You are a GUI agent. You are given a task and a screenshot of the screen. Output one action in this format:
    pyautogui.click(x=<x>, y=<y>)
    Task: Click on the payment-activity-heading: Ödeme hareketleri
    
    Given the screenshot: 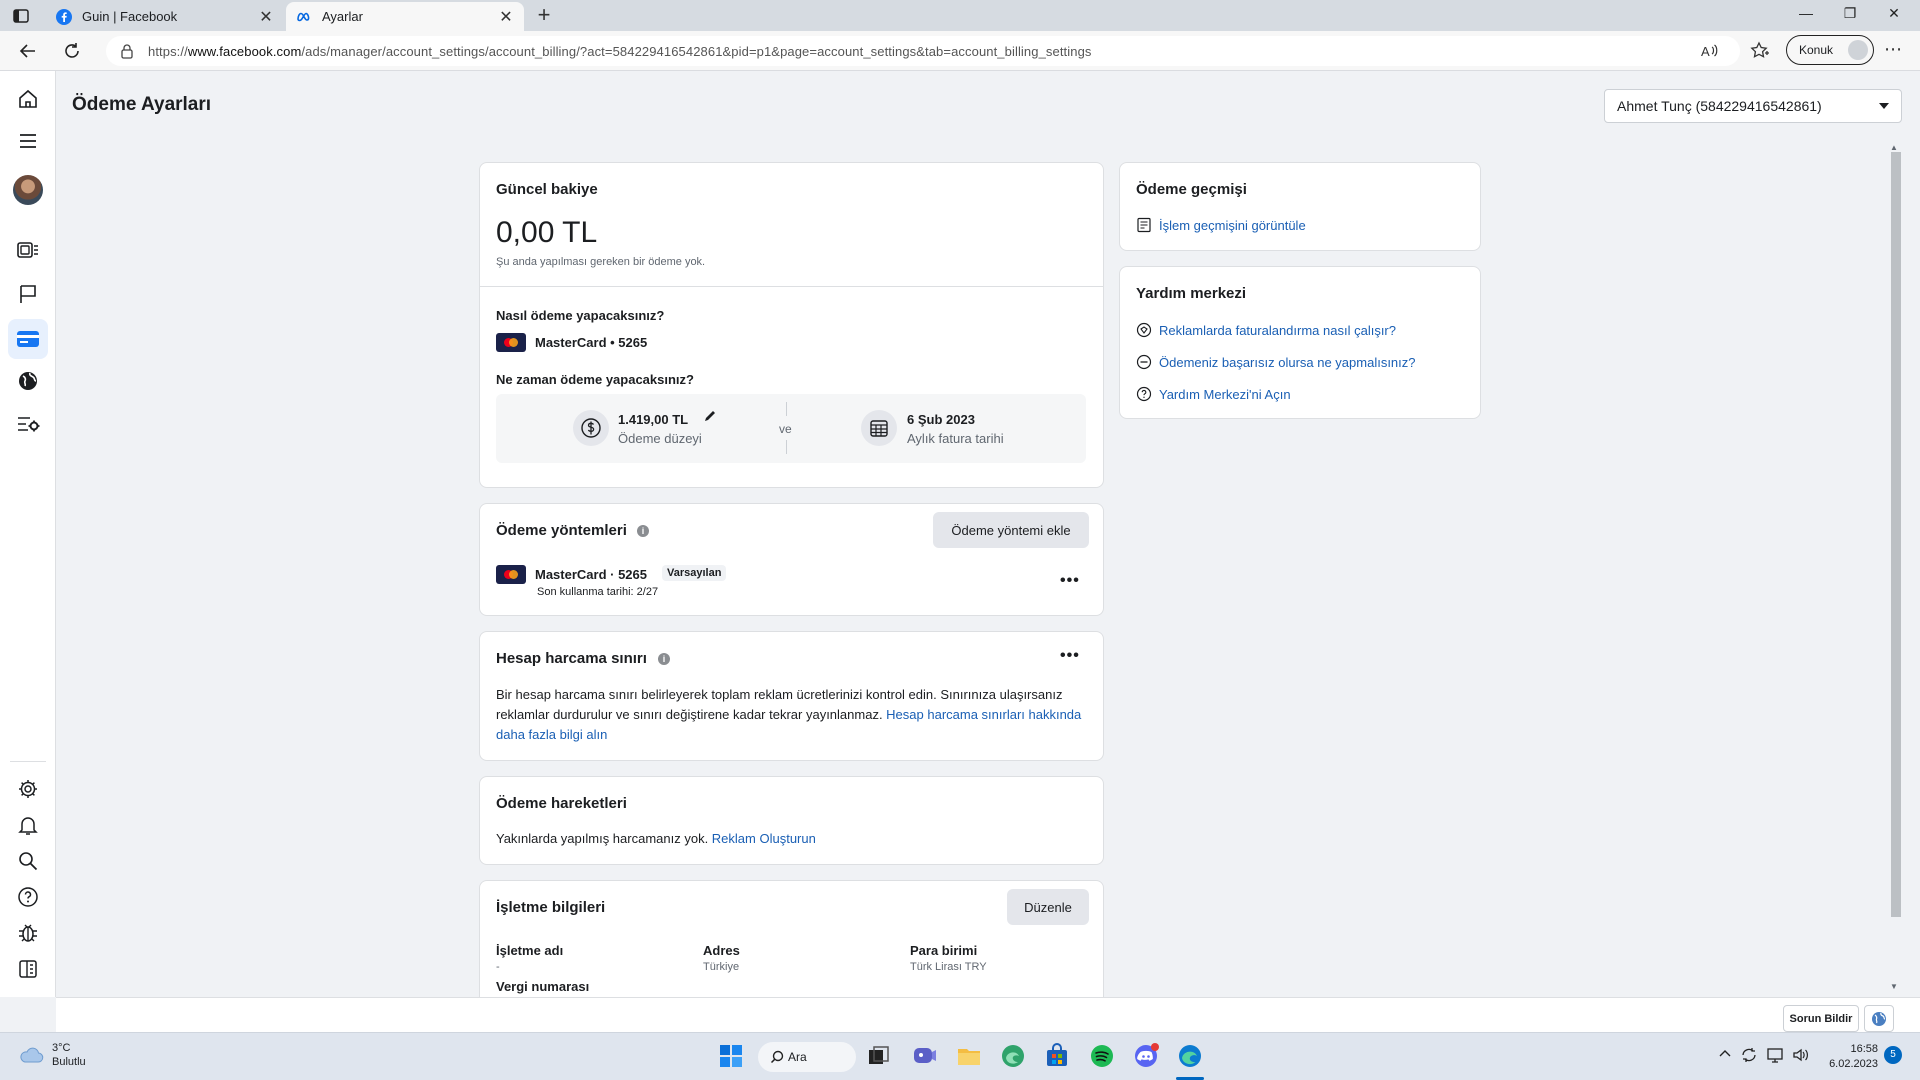 What is the action you would take?
    pyautogui.click(x=561, y=803)
    